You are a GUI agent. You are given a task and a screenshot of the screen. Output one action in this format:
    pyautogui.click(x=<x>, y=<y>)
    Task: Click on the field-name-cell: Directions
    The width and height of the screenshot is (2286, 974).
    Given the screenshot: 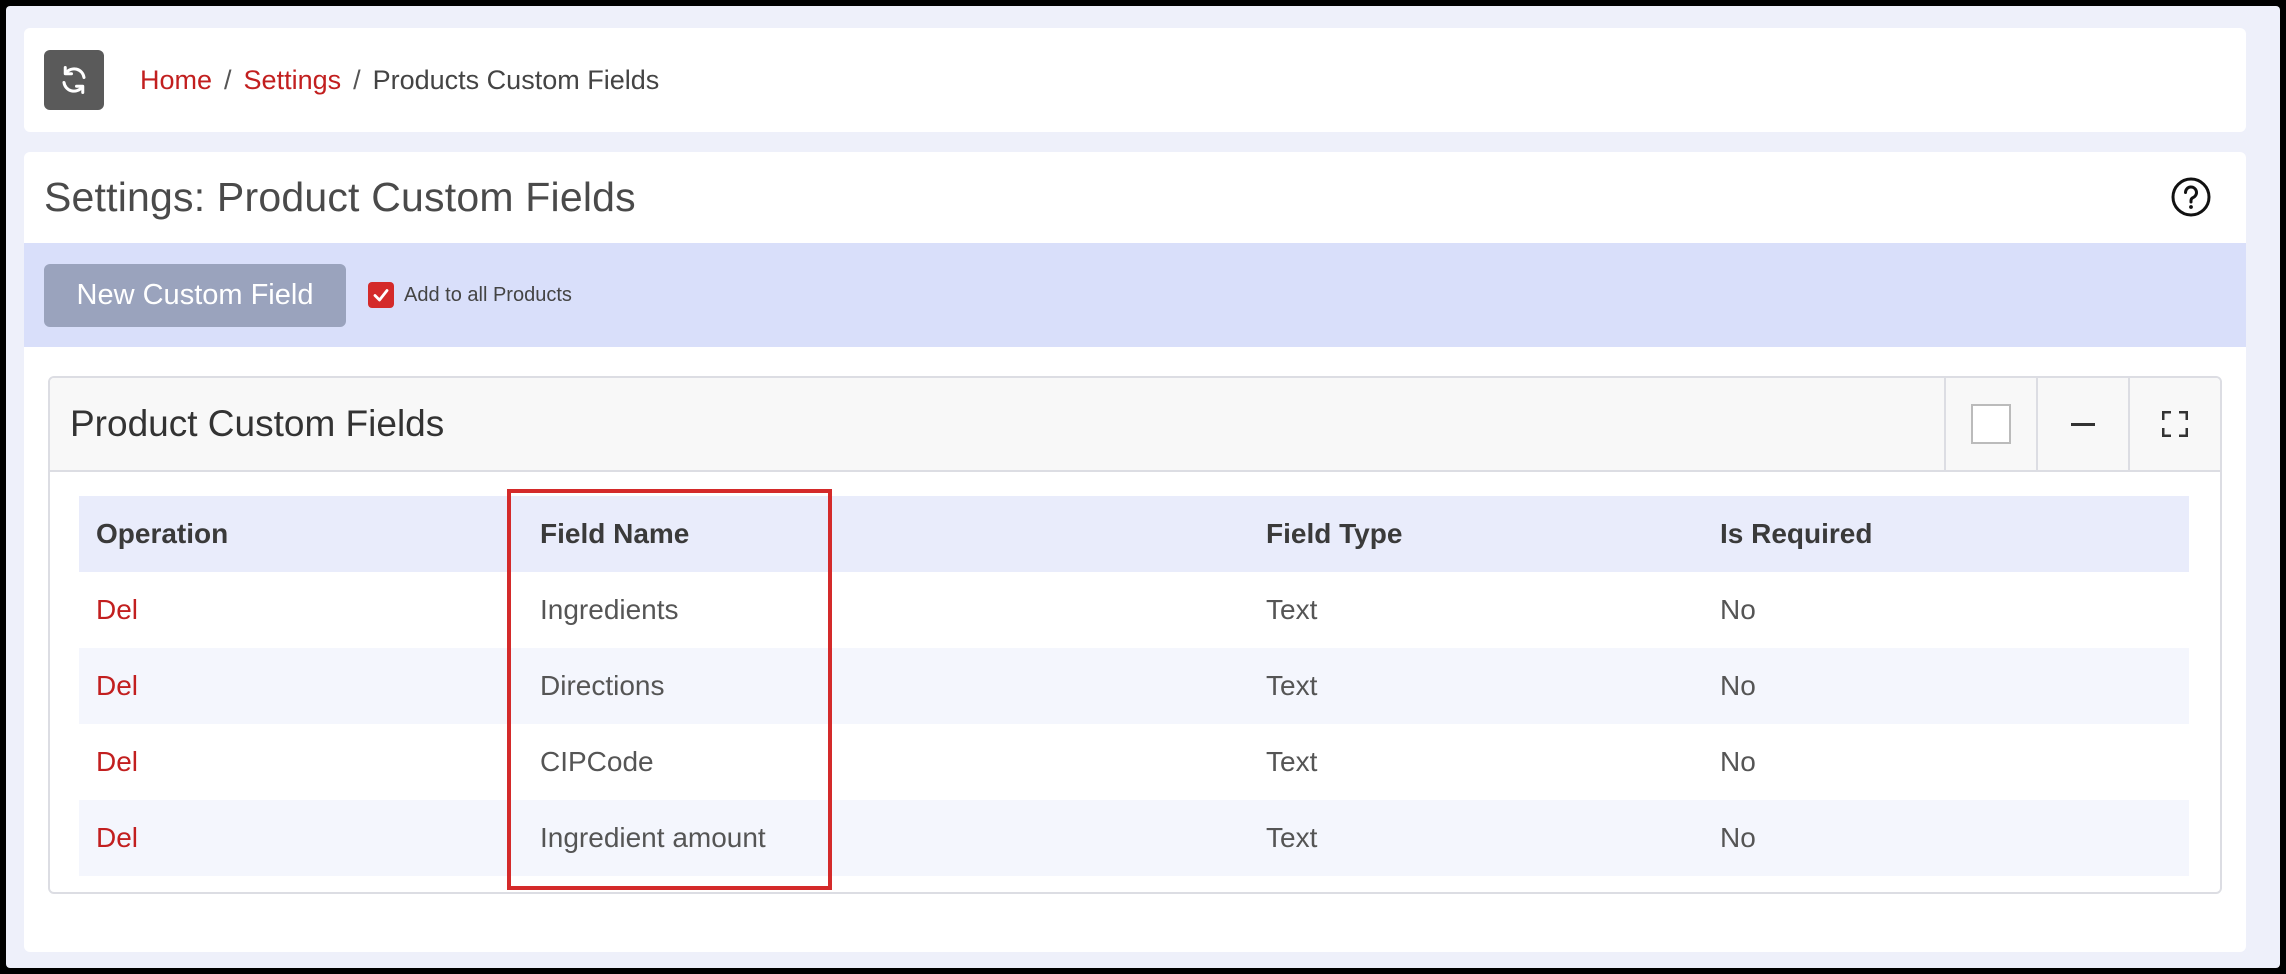 What is the action you would take?
    pyautogui.click(x=886, y=686)
    